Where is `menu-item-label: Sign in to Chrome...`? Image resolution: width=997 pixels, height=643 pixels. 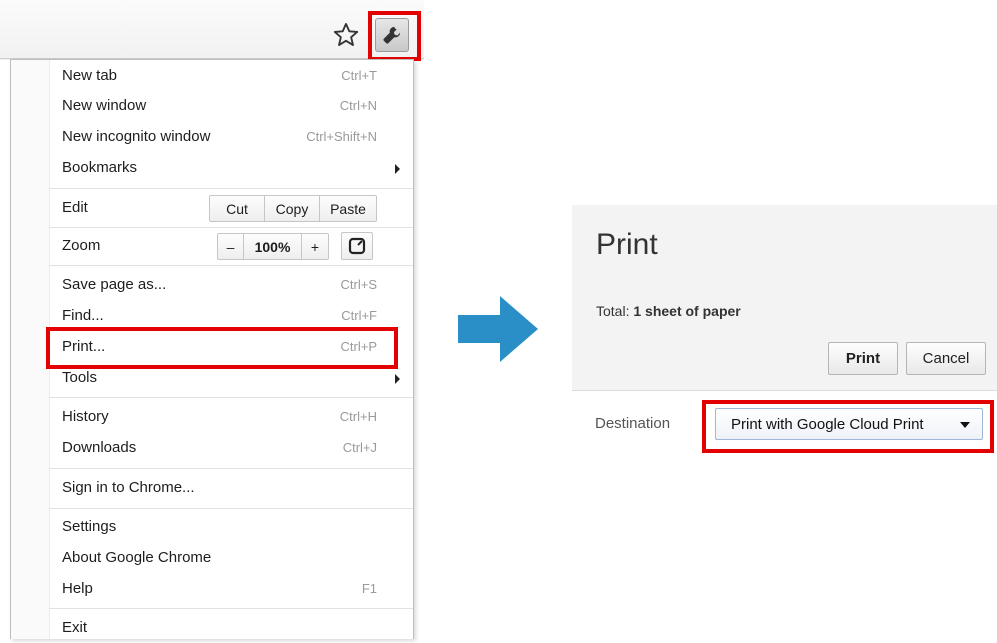 menu-item-label: Sign in to Chrome... is located at coordinates (128, 487).